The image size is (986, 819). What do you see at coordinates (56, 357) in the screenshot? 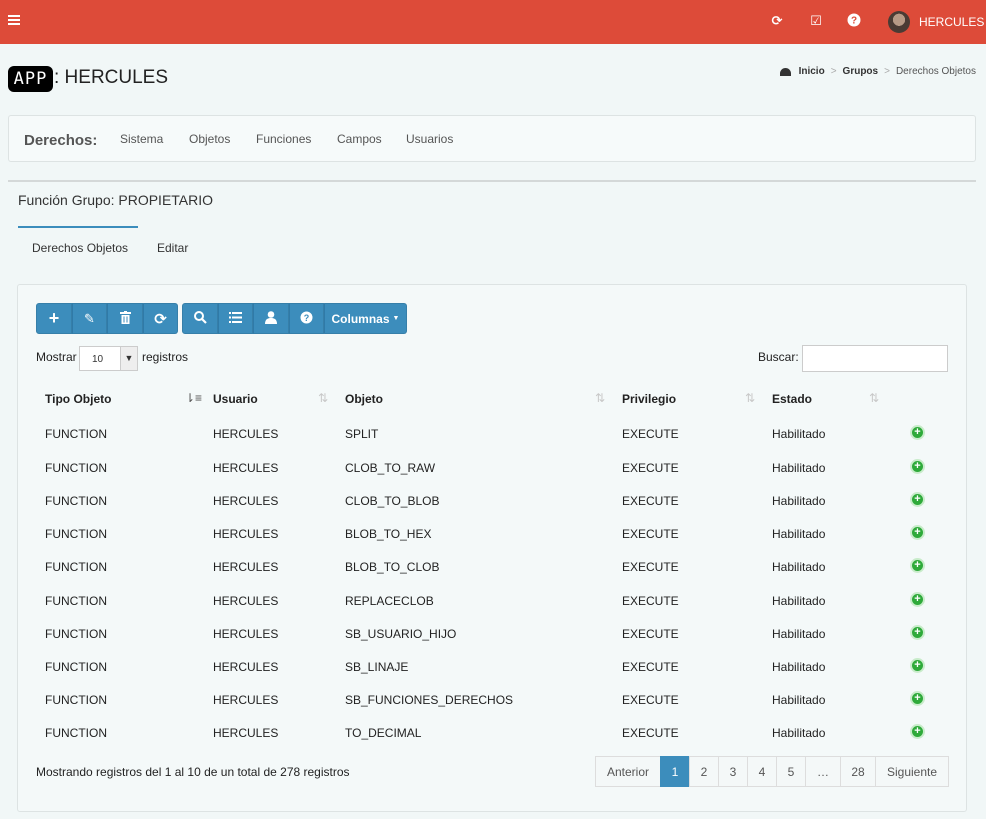
I see `length-prefix-label: Mostrar` at bounding box center [56, 357].